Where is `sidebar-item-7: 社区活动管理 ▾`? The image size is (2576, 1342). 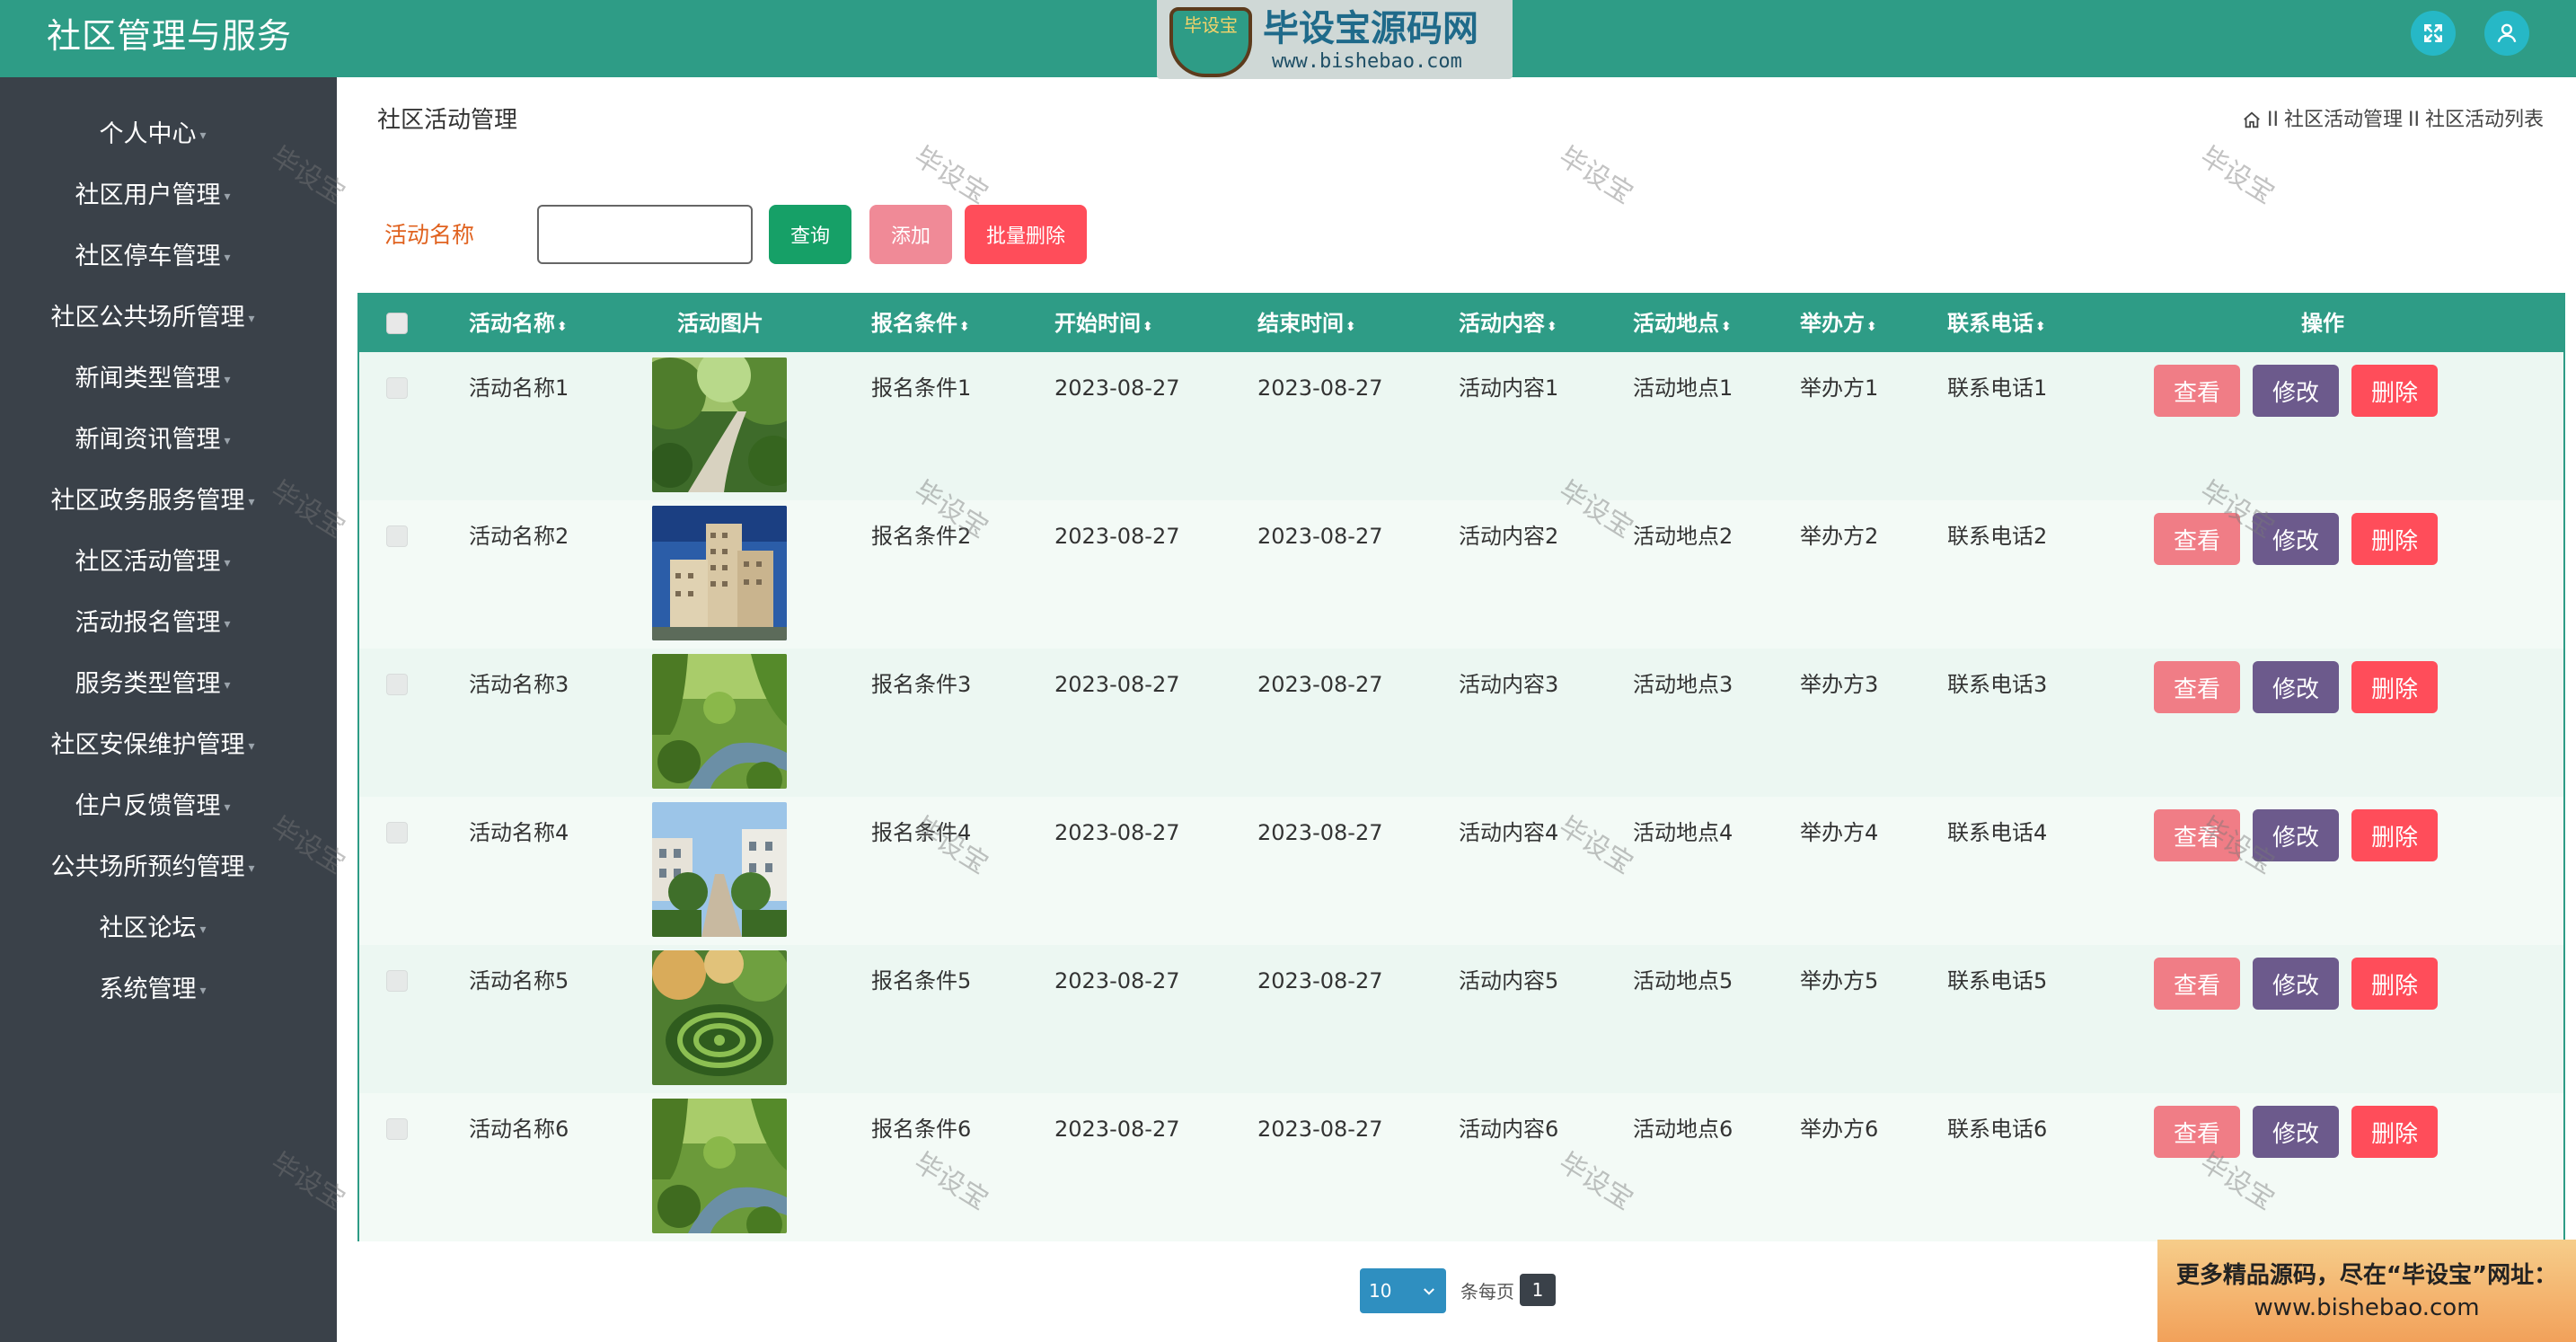
sidebar-item-7: 社区活动管理 ▾ is located at coordinates (152, 562).